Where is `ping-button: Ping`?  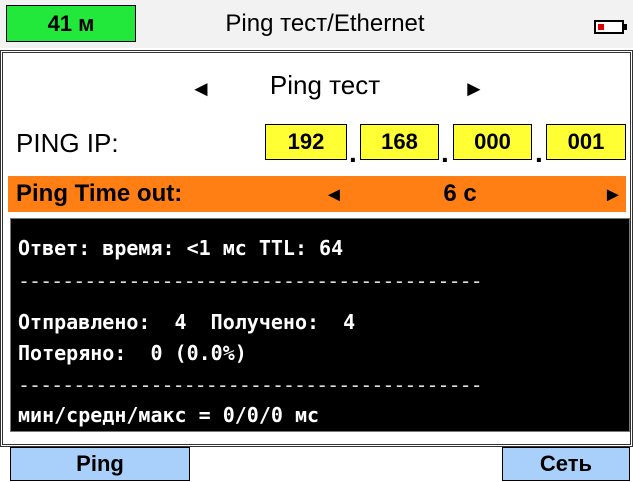 ping-button: Ping is located at coordinates (100, 464).